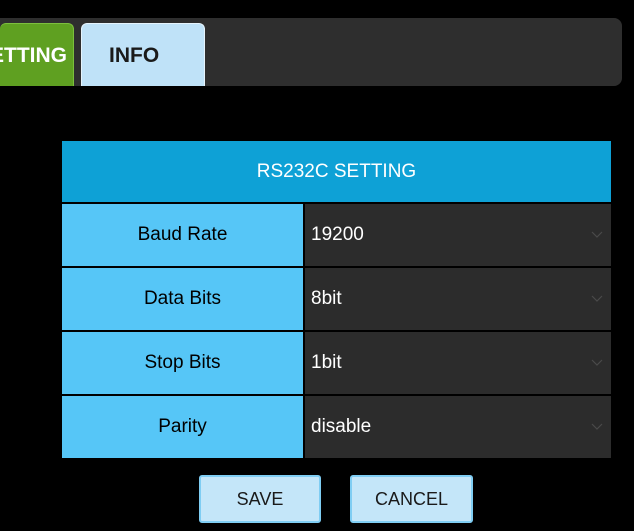 This screenshot has height=531, width=634. Describe the element at coordinates (183, 299) in the screenshot. I see `data-bits-label: Data Bits` at that location.